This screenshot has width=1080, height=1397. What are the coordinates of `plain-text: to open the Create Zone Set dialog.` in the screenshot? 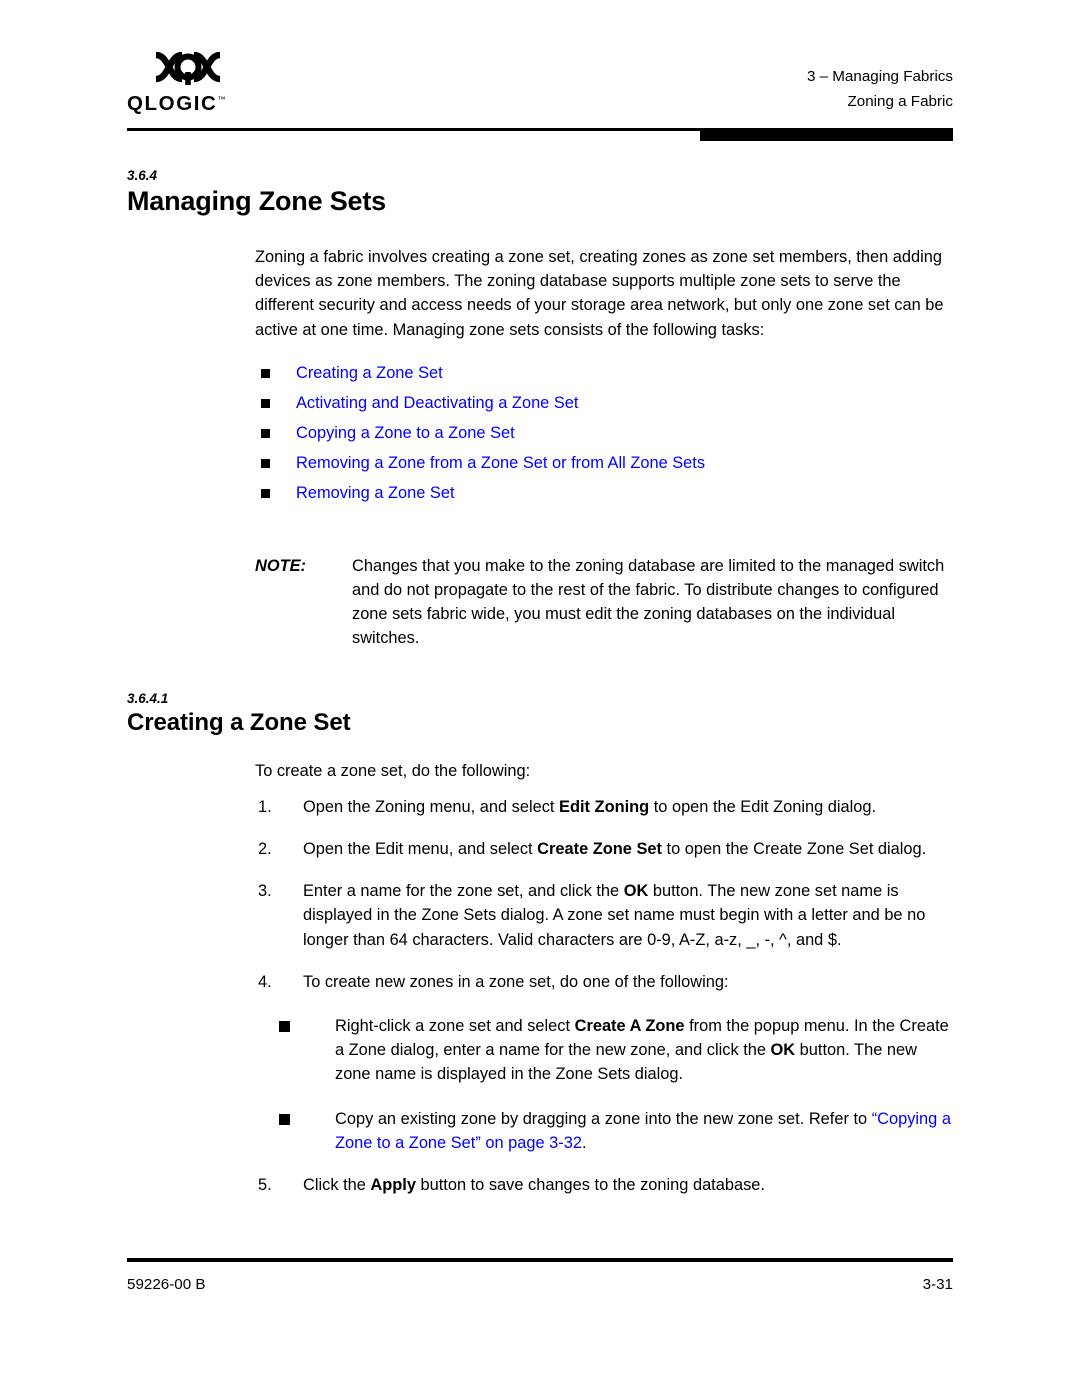 It's located at (794, 849).